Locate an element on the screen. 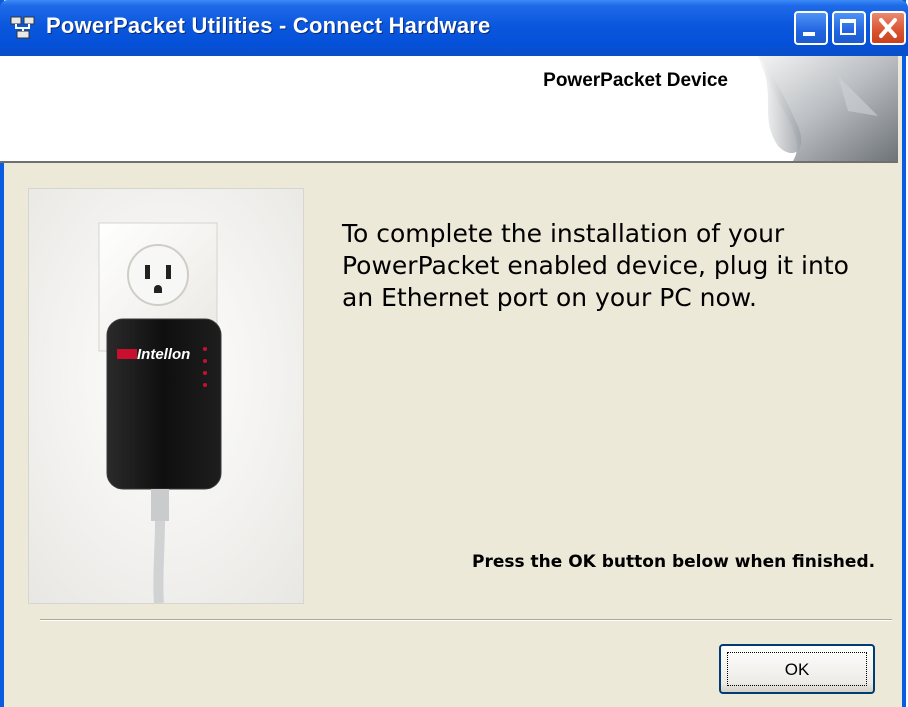 The image size is (908, 707). ok-button: OK is located at coordinates (797, 669).